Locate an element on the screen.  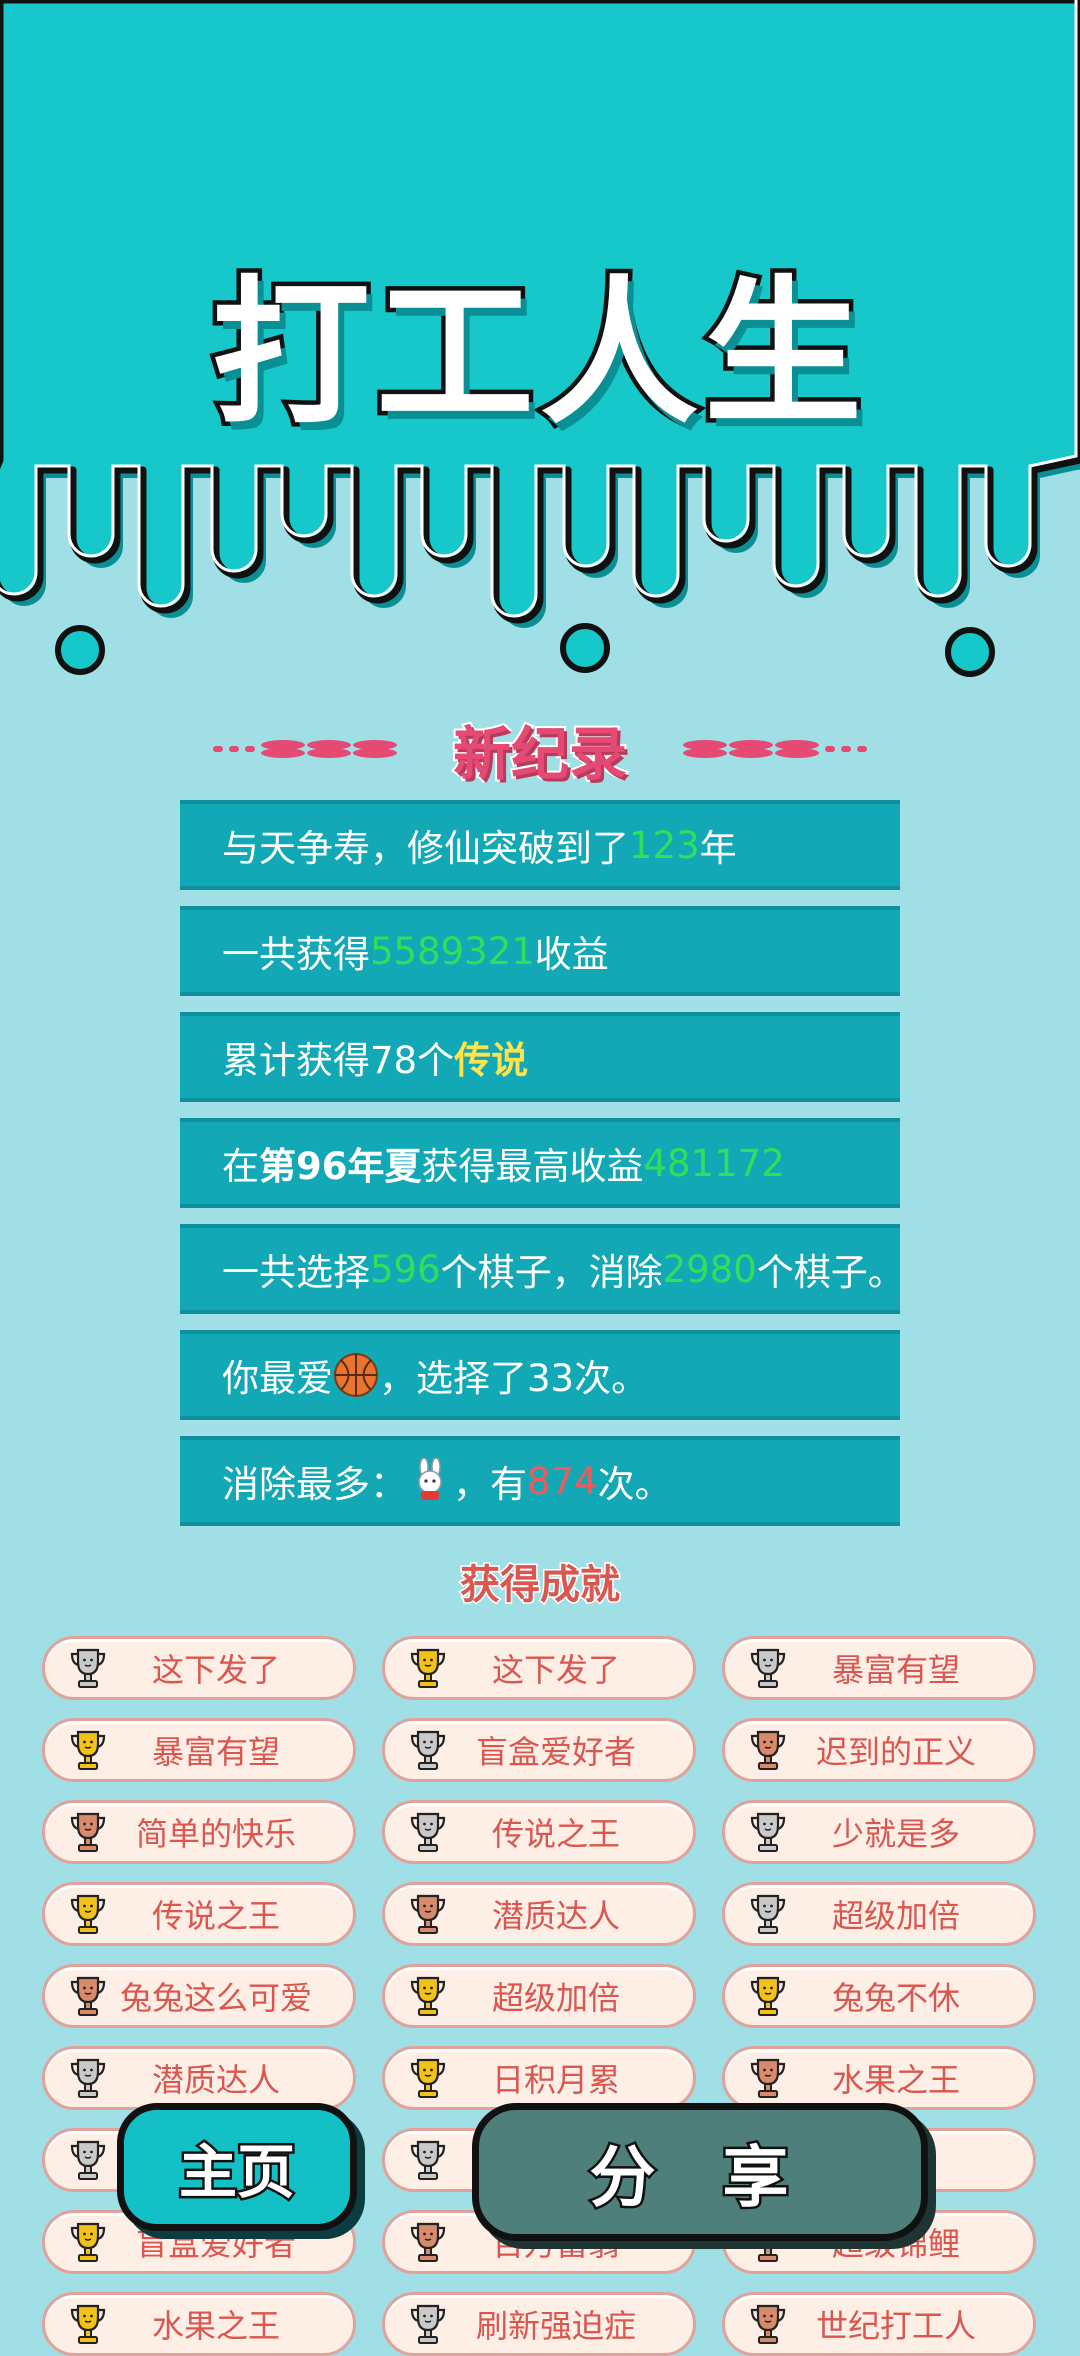
record-row: 消除最多： ，有 874 次。 is located at coordinates (540, 1481).